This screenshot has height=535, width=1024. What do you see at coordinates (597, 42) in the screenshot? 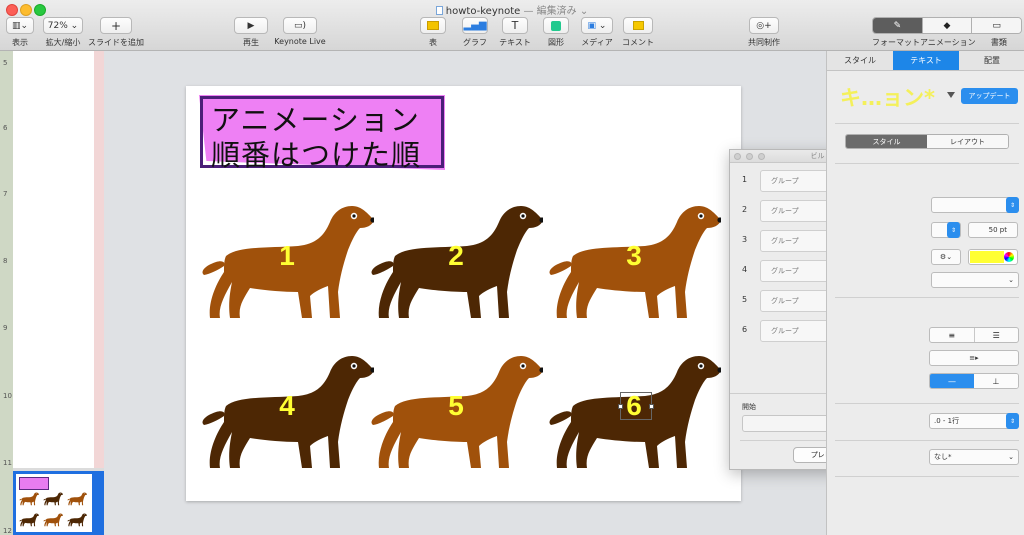
I see `media-label: メディア` at bounding box center [597, 42].